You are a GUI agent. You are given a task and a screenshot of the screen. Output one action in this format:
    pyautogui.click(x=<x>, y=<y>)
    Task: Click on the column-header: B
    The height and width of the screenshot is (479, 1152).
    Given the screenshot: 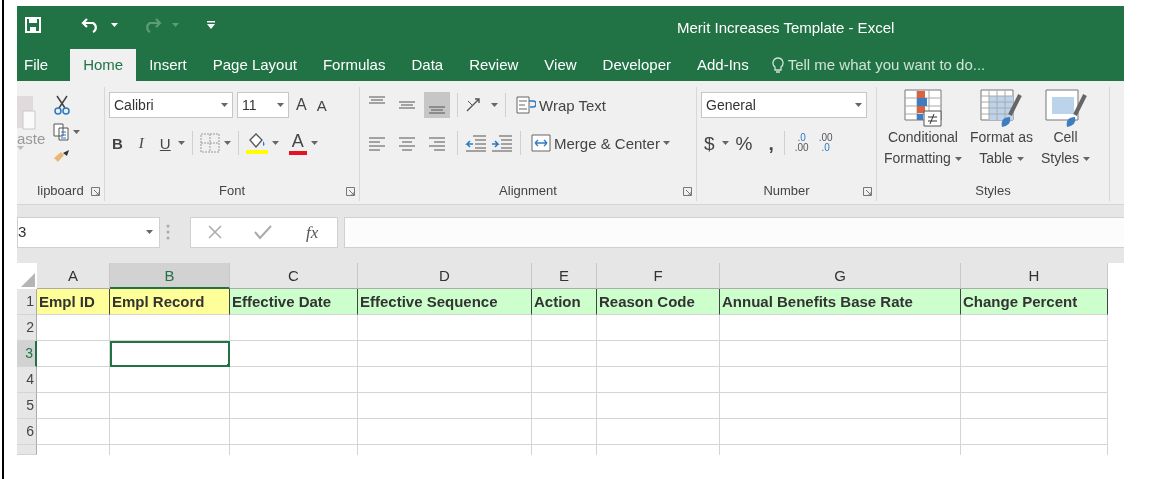 What is the action you would take?
    pyautogui.click(x=170, y=276)
    